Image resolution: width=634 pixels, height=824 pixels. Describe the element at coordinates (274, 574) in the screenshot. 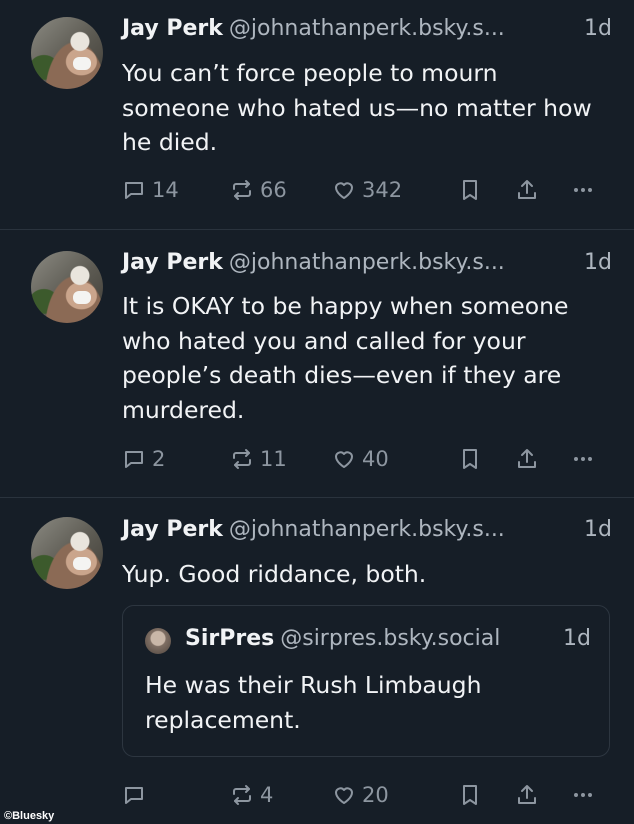

I see `post-text: Yup. Good riddance, both.` at that location.